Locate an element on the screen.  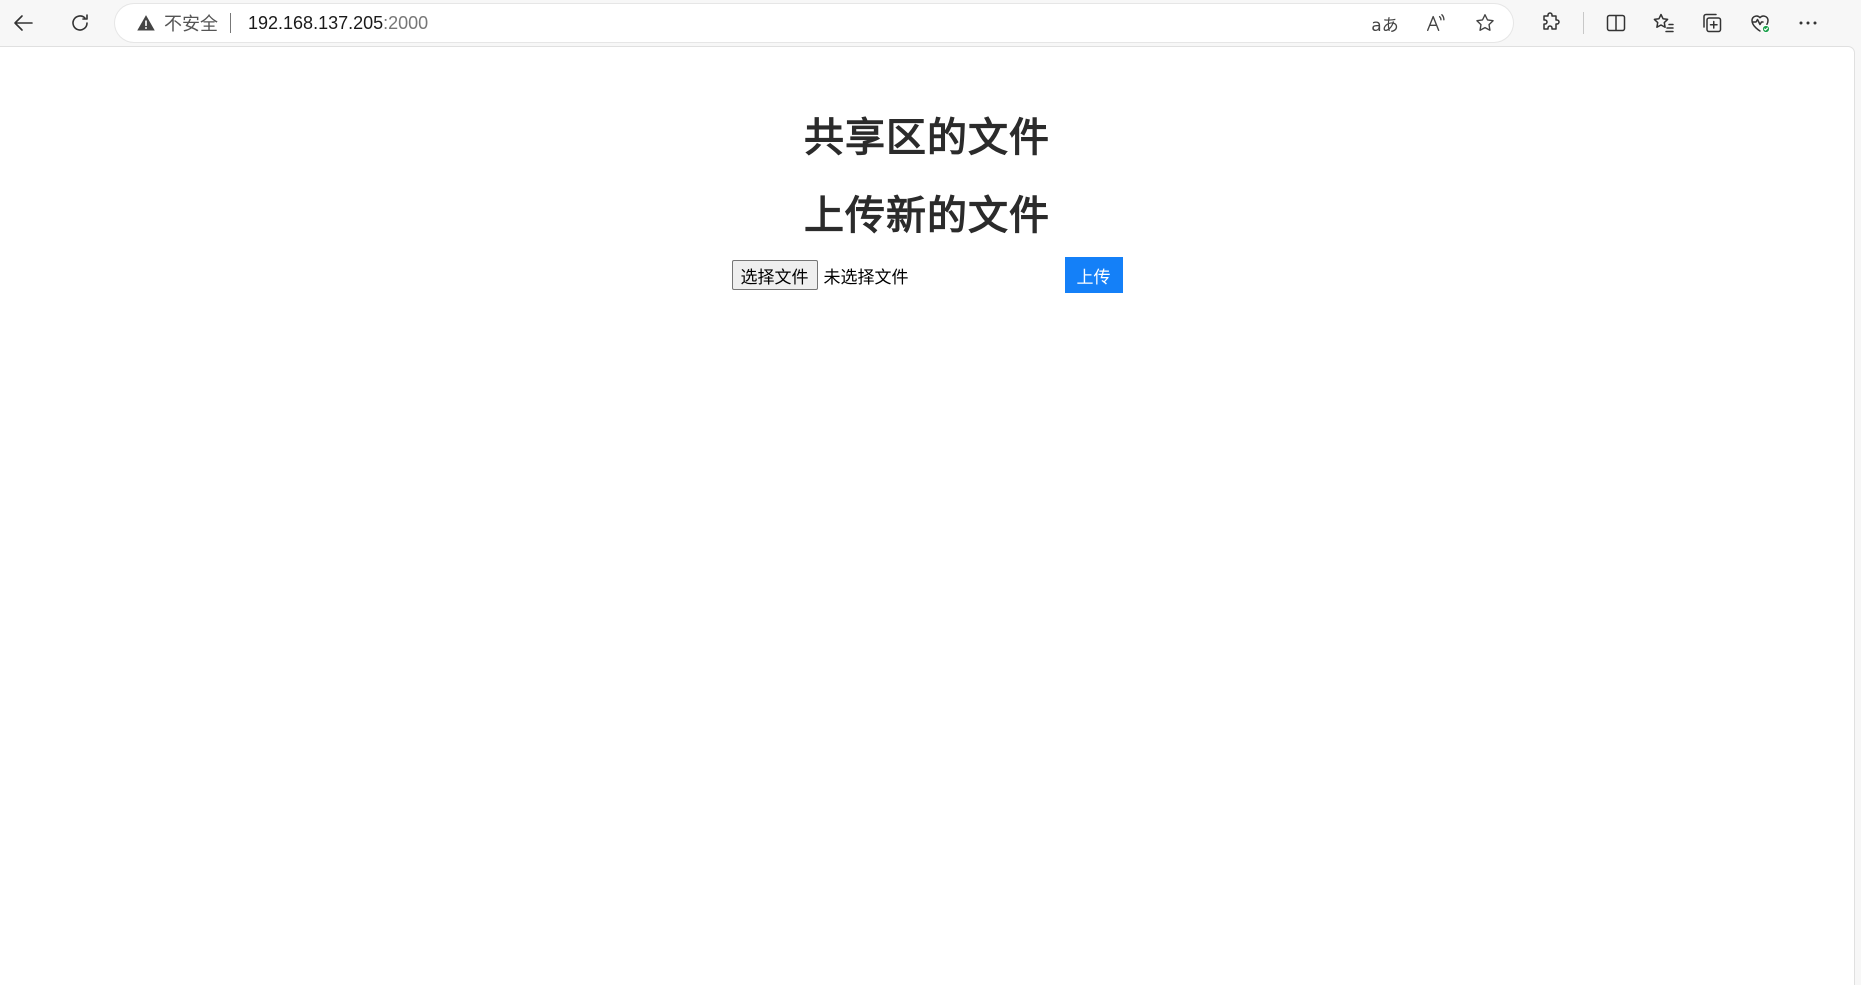
more-dots-icon is located at coordinates (1808, 23).